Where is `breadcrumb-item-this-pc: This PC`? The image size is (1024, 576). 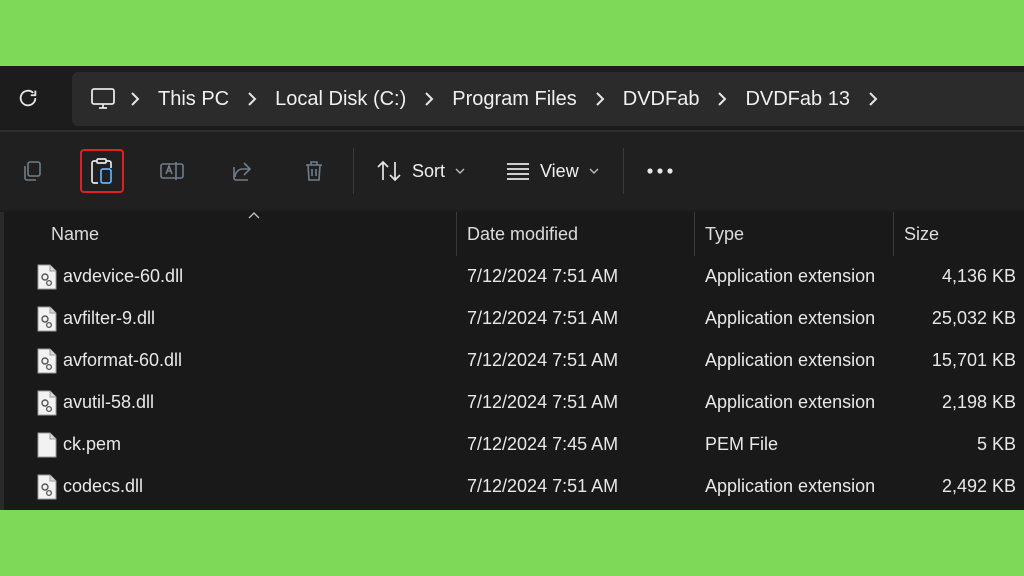 breadcrumb-item-this-pc: This PC is located at coordinates (193, 99).